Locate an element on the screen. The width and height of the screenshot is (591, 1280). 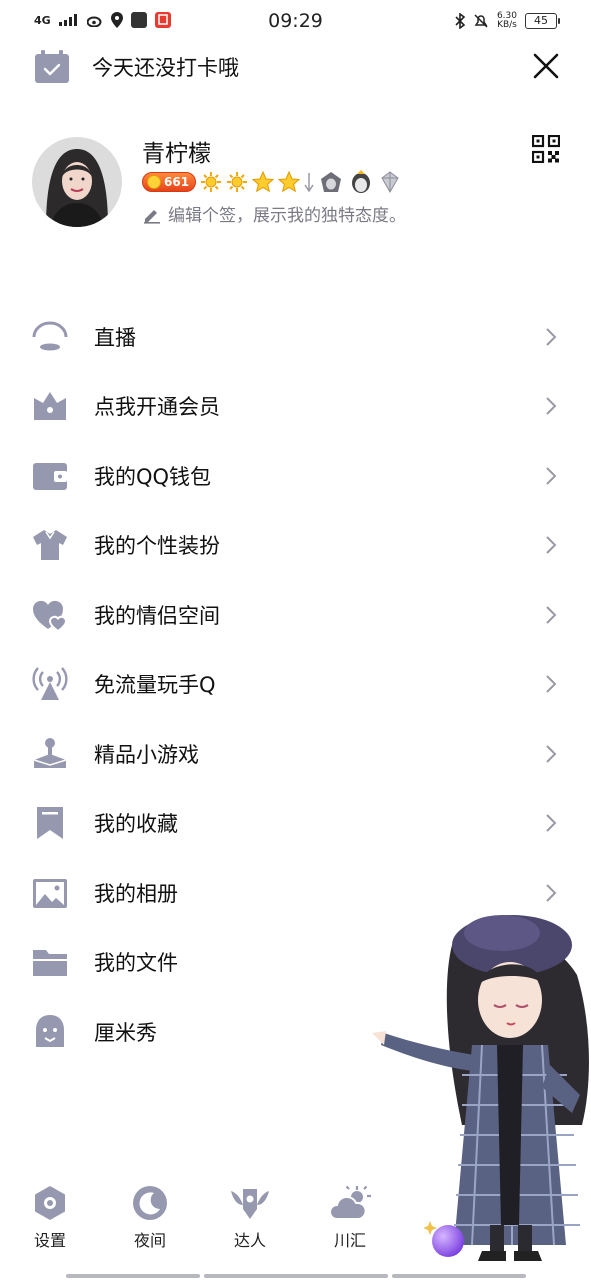
weather-cloud-sun-icon is located at coordinates (350, 1202).